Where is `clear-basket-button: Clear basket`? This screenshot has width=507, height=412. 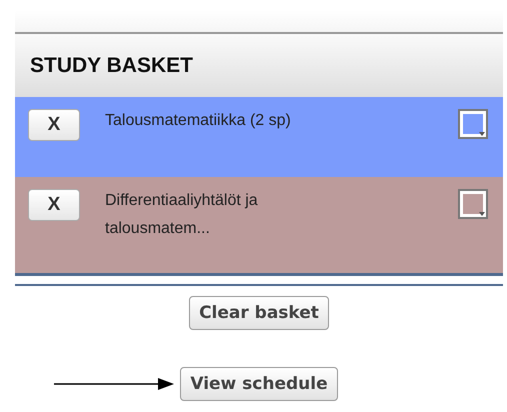
clear-basket-button: Clear basket is located at coordinates (259, 313).